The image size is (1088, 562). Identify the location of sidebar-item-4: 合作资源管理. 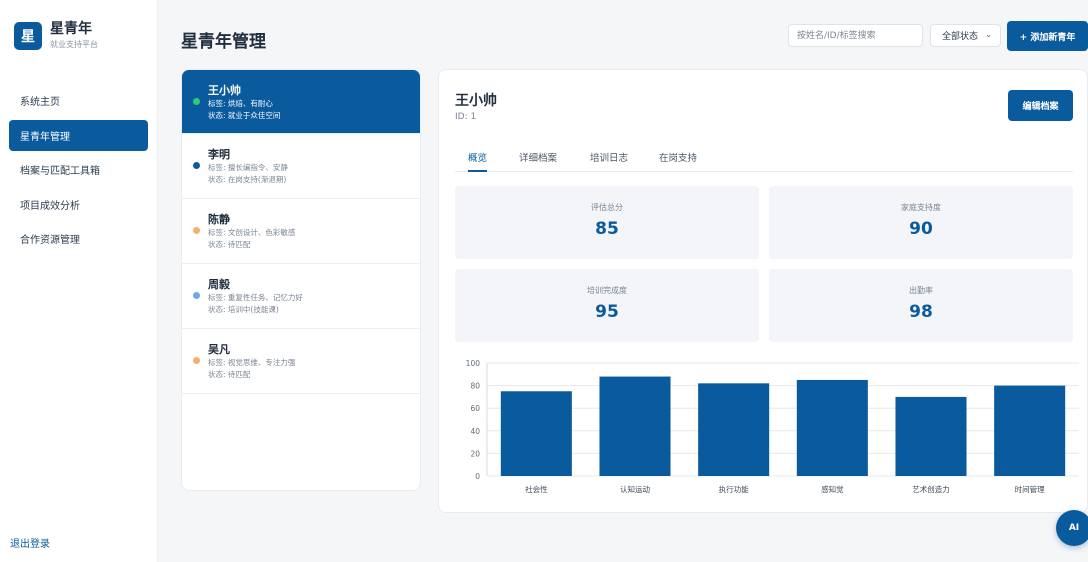
(78, 238).